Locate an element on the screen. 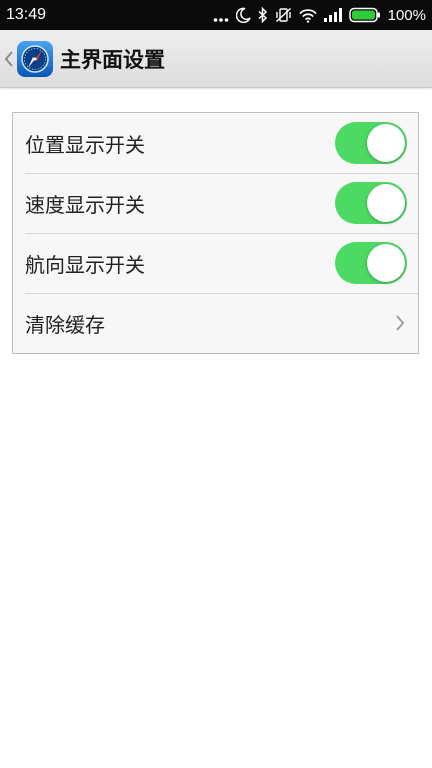  setting-label: 速度显示开关 is located at coordinates (85, 204).